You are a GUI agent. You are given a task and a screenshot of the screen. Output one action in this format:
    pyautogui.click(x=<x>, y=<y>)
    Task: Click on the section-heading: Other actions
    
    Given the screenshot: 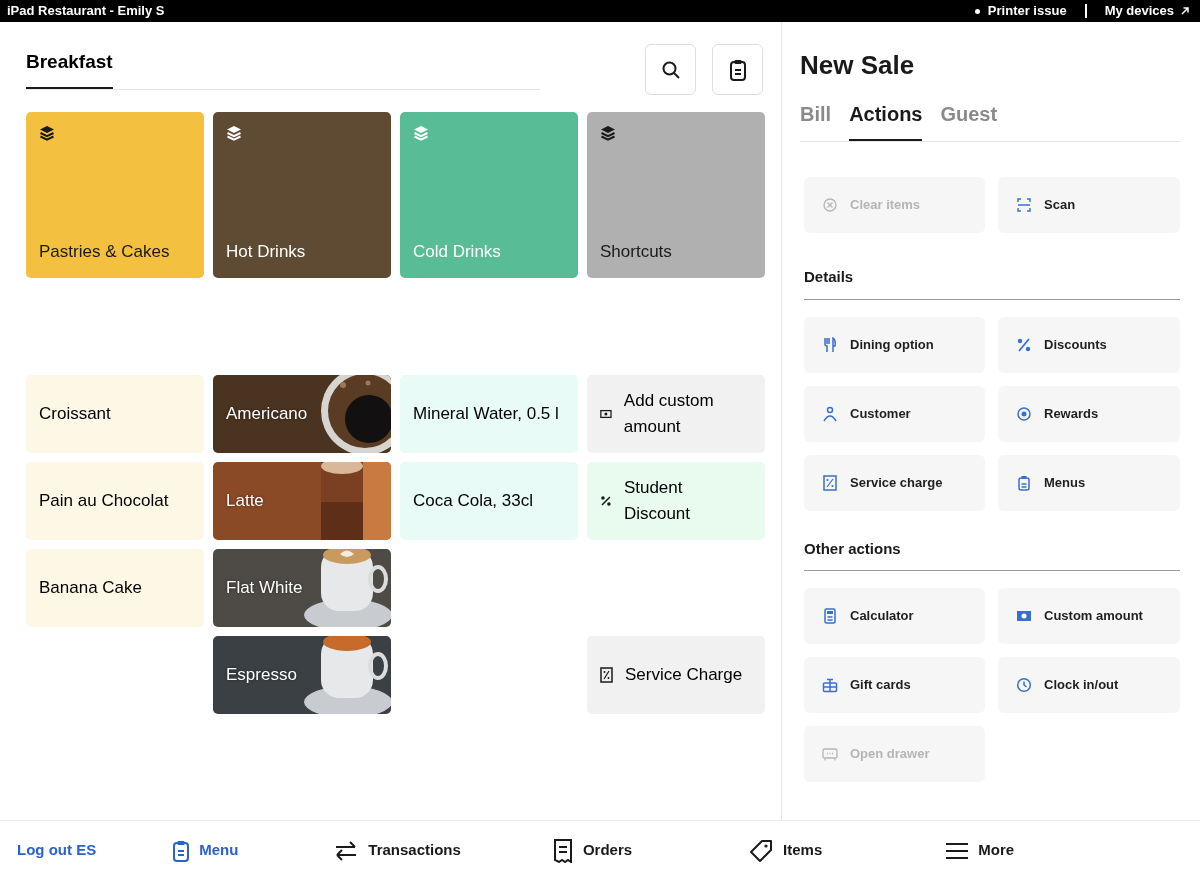 What is the action you would take?
    pyautogui.click(x=992, y=554)
    